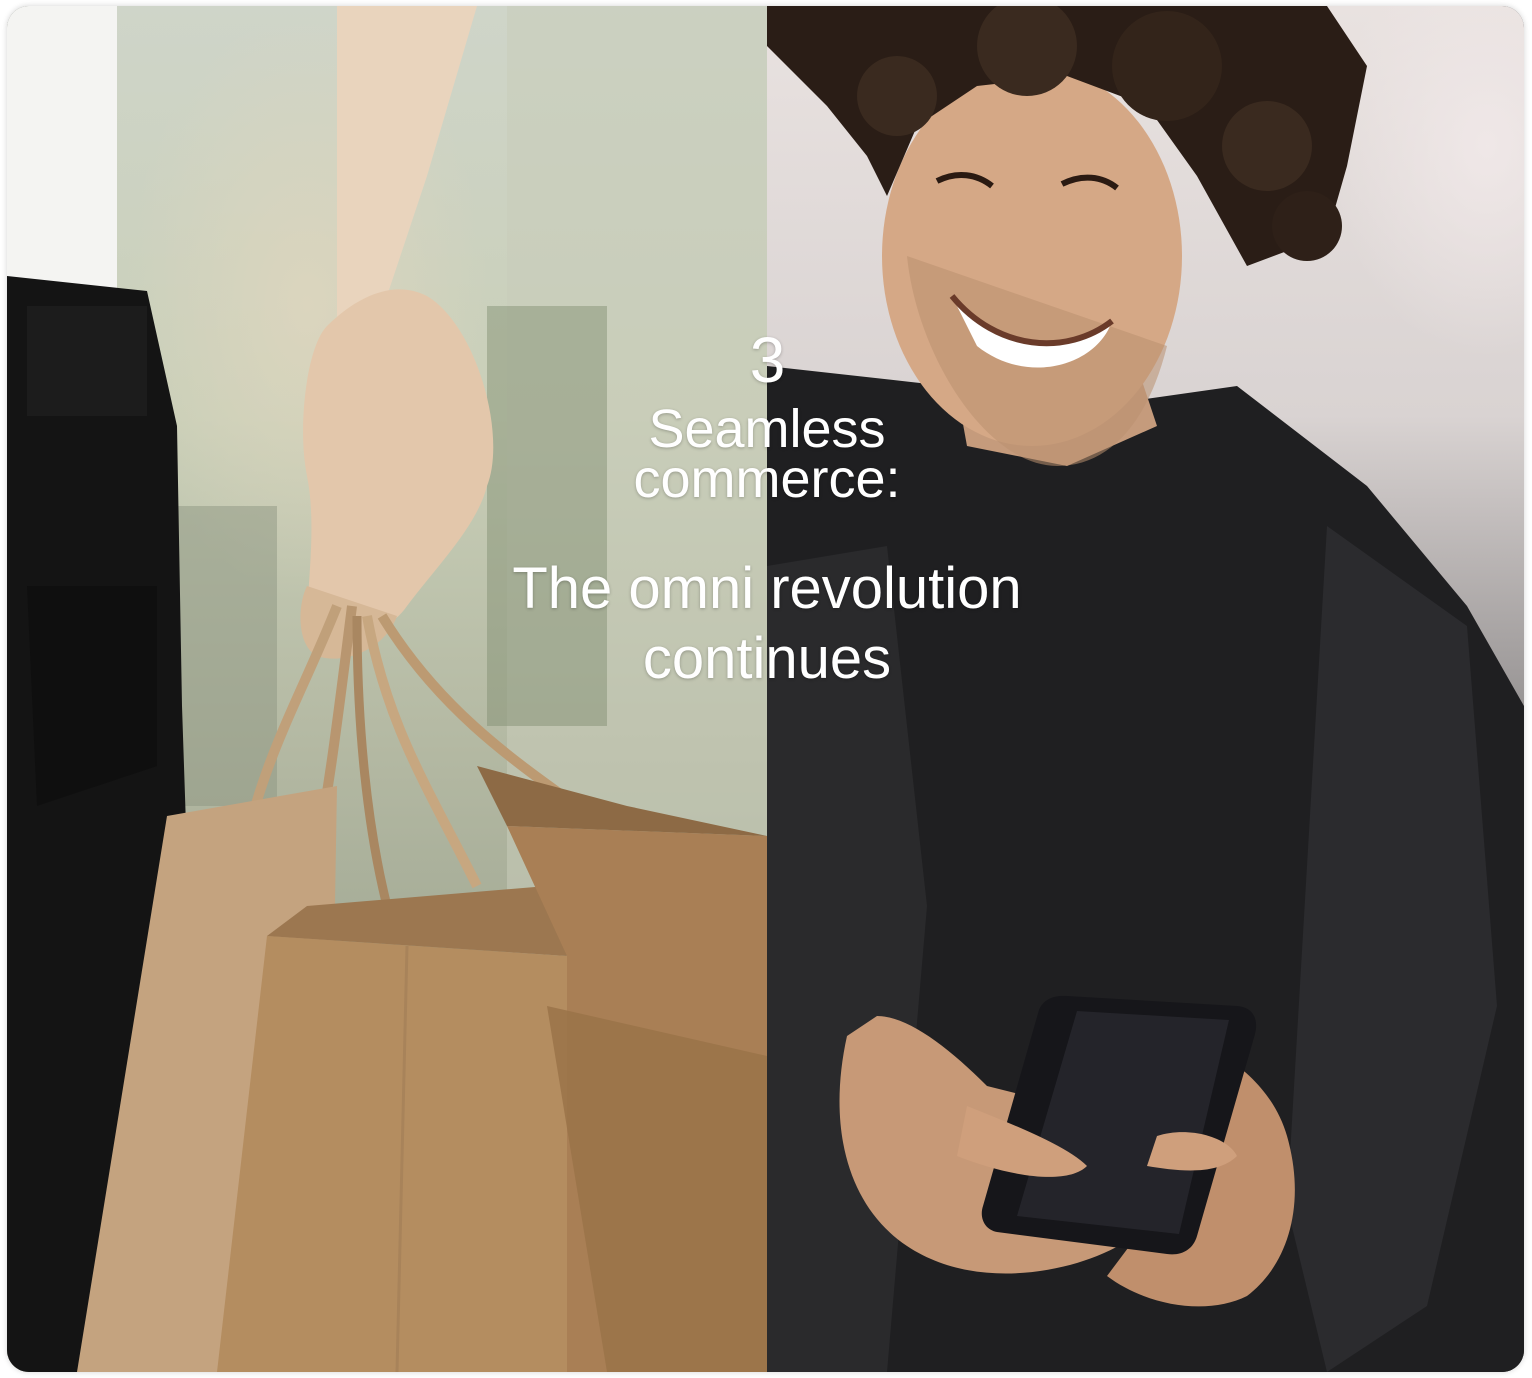  What do you see at coordinates (767, 624) in the screenshot?
I see `subtitle: The omni revolution continues` at bounding box center [767, 624].